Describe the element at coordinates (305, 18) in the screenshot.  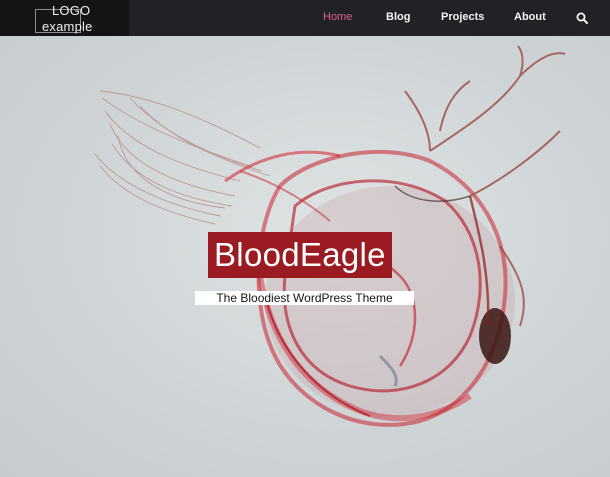
I see `top-navbar: LOGO example Home Blog Projects About` at that location.